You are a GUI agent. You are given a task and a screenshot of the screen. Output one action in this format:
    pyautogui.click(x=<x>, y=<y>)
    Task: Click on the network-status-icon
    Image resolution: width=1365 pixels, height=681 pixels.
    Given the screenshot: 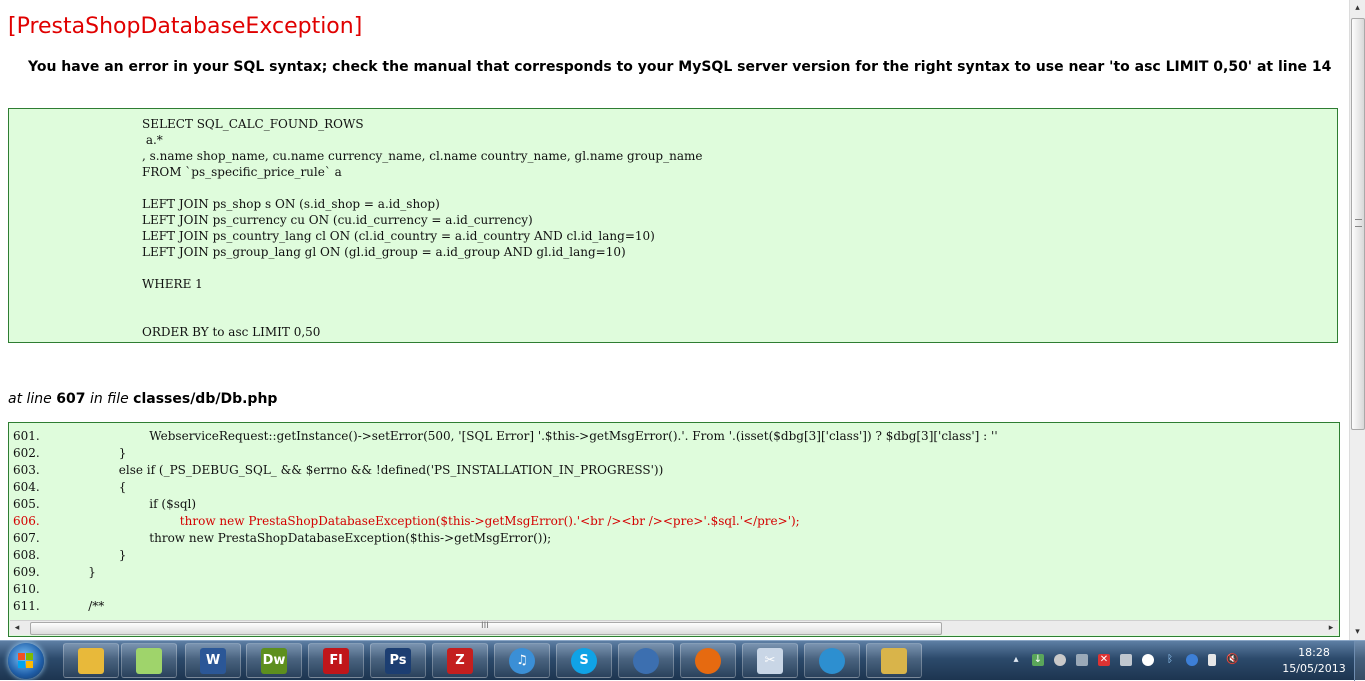 What is the action you would take?
    pyautogui.click(x=1192, y=660)
    